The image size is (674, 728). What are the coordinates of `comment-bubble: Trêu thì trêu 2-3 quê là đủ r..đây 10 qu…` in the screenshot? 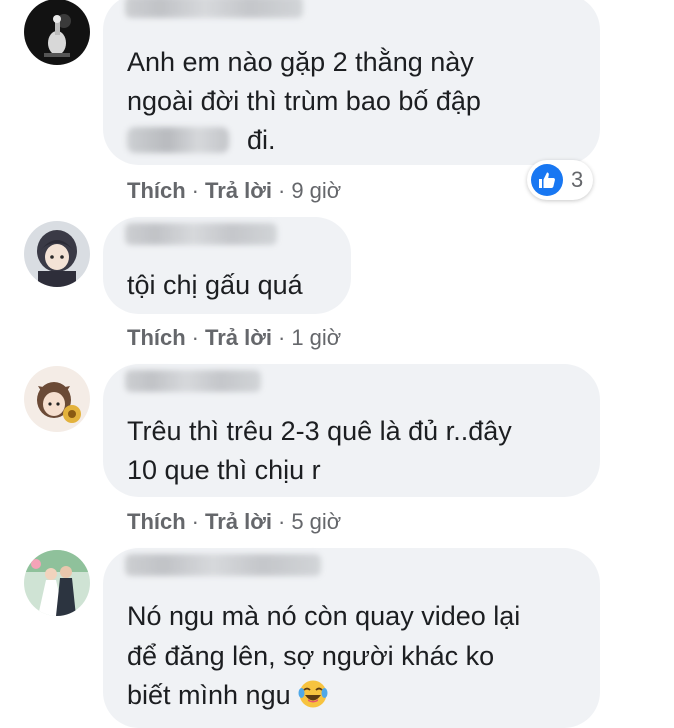 It's located at (351, 430).